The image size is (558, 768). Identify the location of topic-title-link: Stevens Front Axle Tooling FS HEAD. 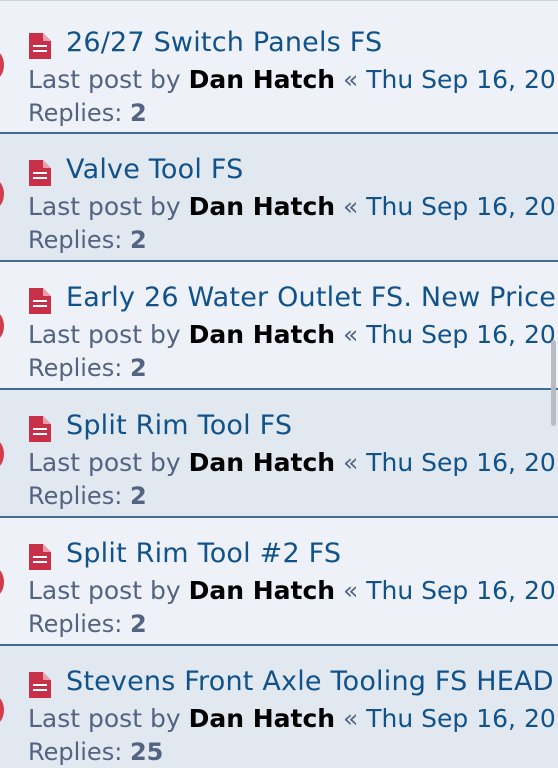
(310, 681).